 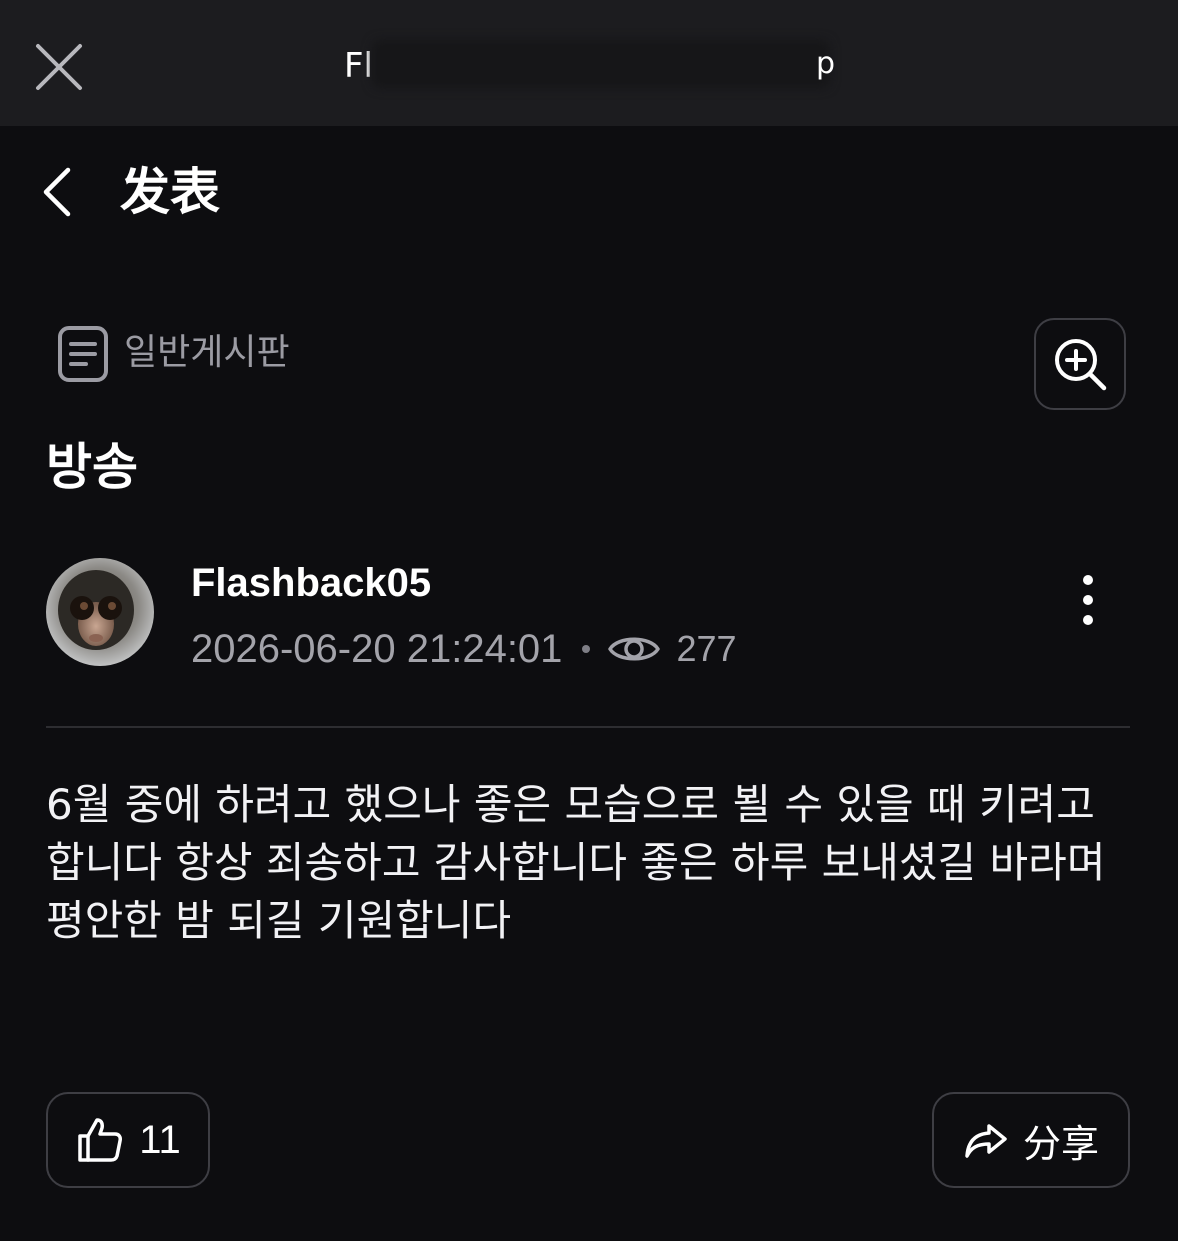 I want to click on top-bar: Fl p, so click(x=589, y=63).